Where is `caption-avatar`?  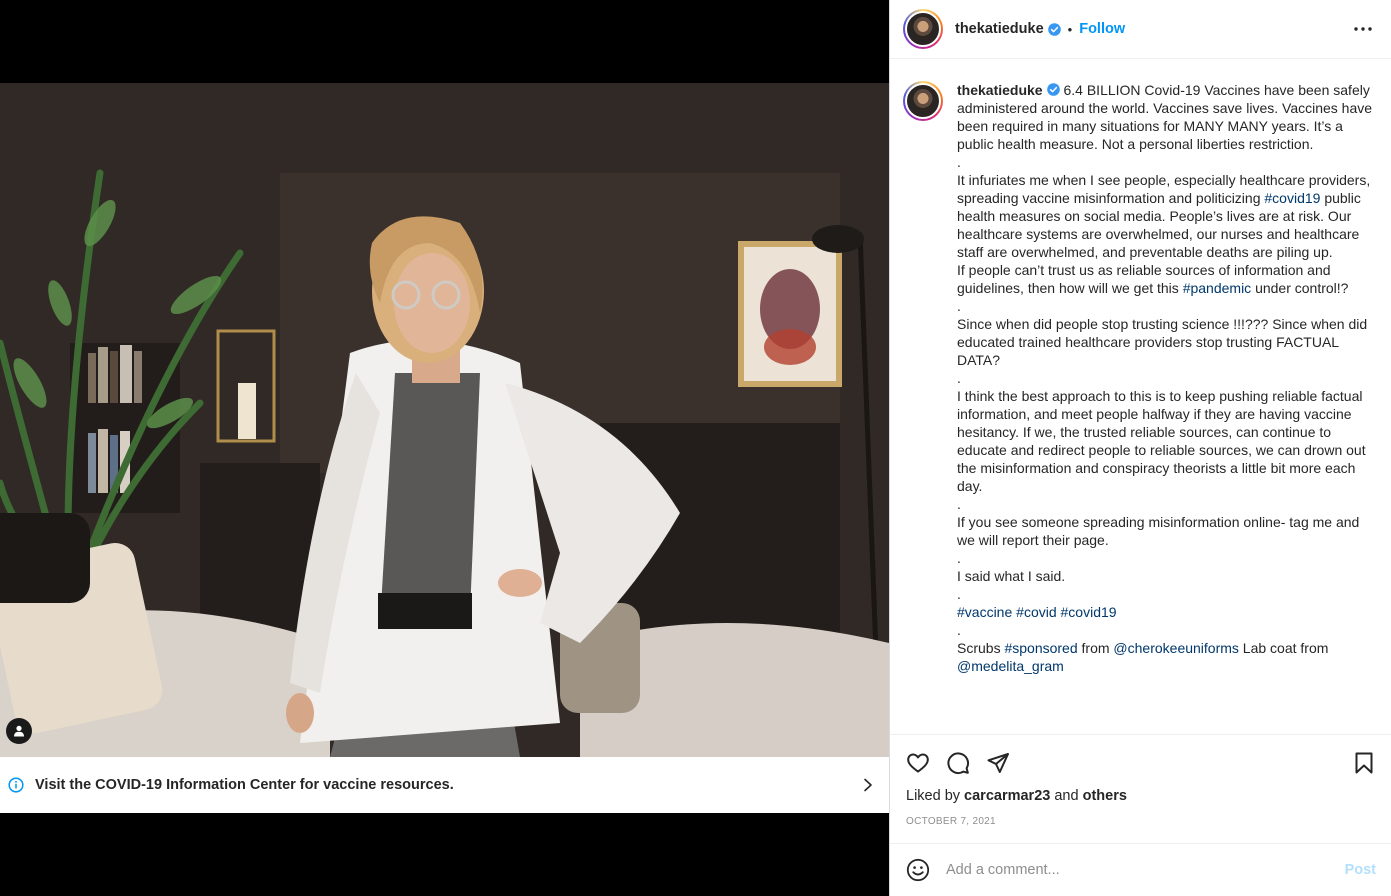 caption-avatar is located at coordinates (923, 101).